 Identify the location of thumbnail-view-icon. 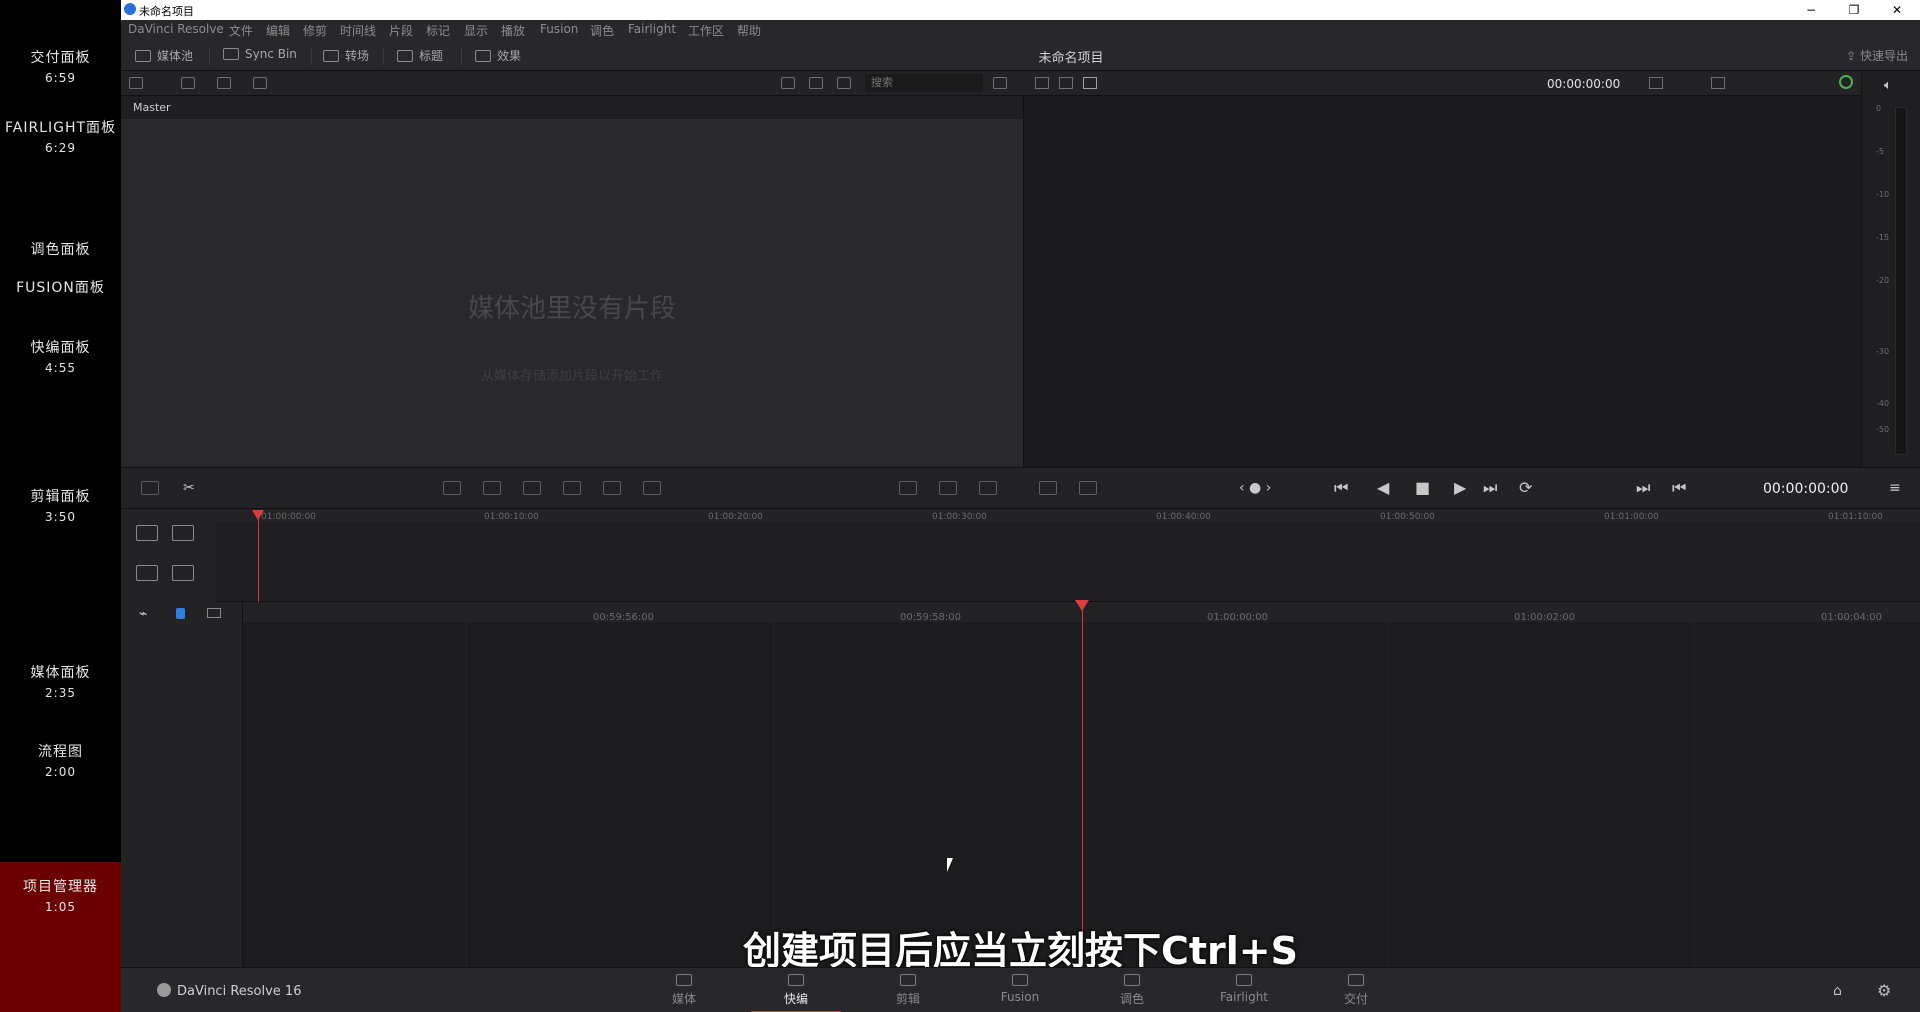
(788, 83).